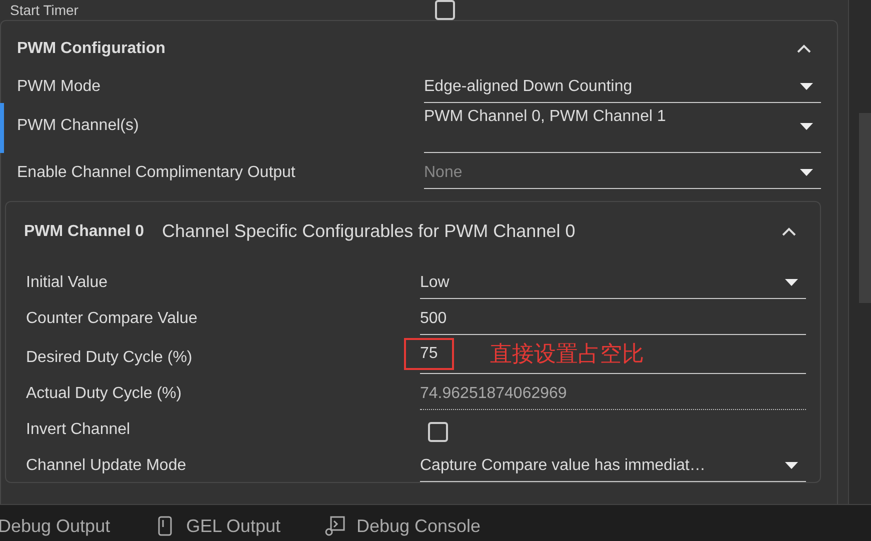  I want to click on field-label: Actual Duty Cycle (%), so click(104, 394).